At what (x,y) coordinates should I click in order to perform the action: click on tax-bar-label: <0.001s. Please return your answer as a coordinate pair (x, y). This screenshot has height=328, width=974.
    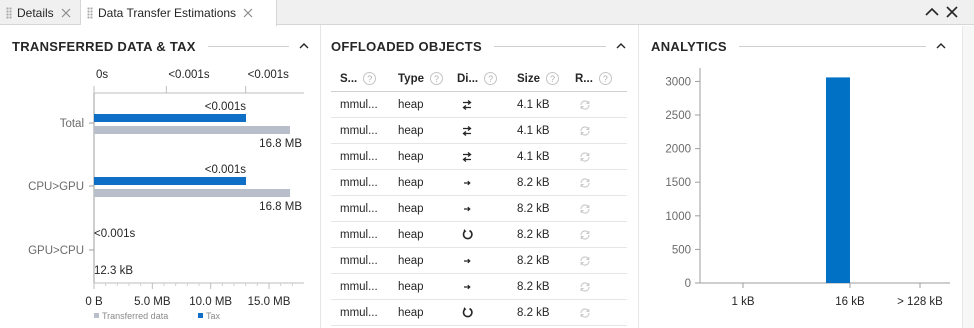
    Looking at the image, I should click on (225, 170).